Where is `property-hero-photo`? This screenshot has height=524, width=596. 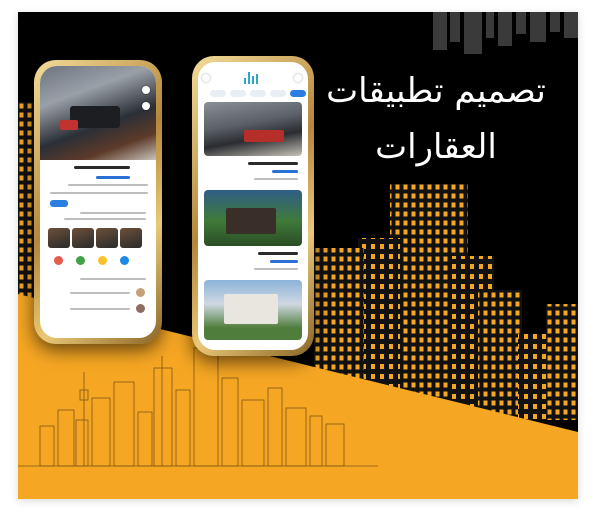
property-hero-photo is located at coordinates (98, 113).